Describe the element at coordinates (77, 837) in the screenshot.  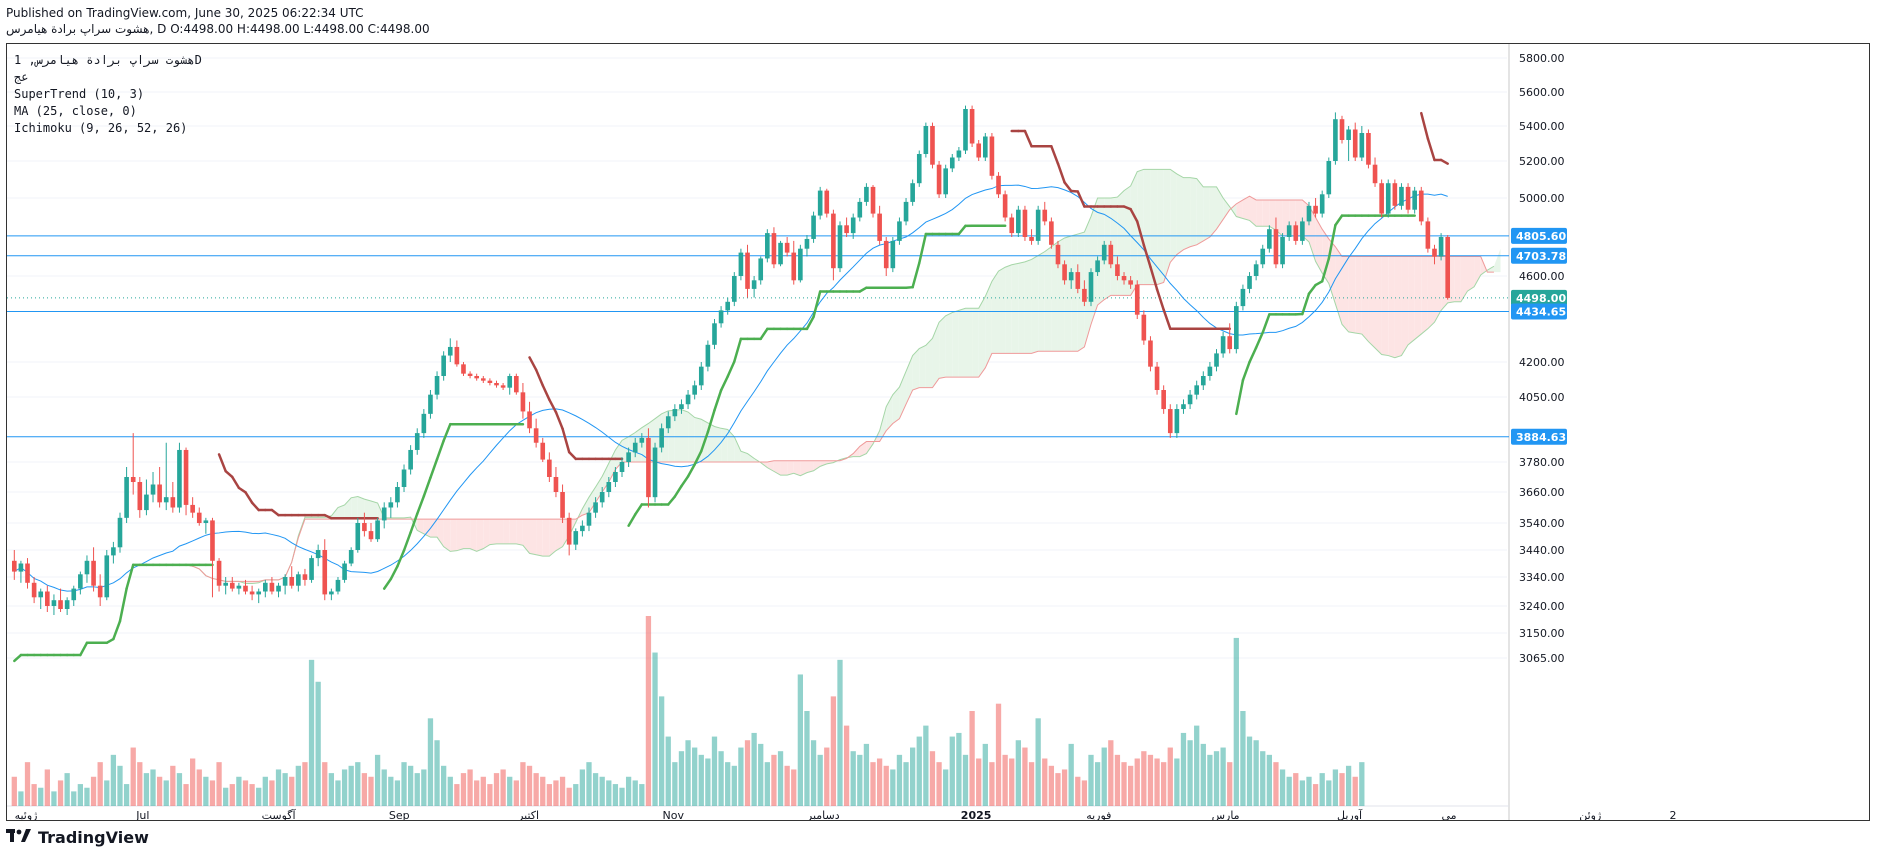
I see `footer-brand: TradingView` at that location.